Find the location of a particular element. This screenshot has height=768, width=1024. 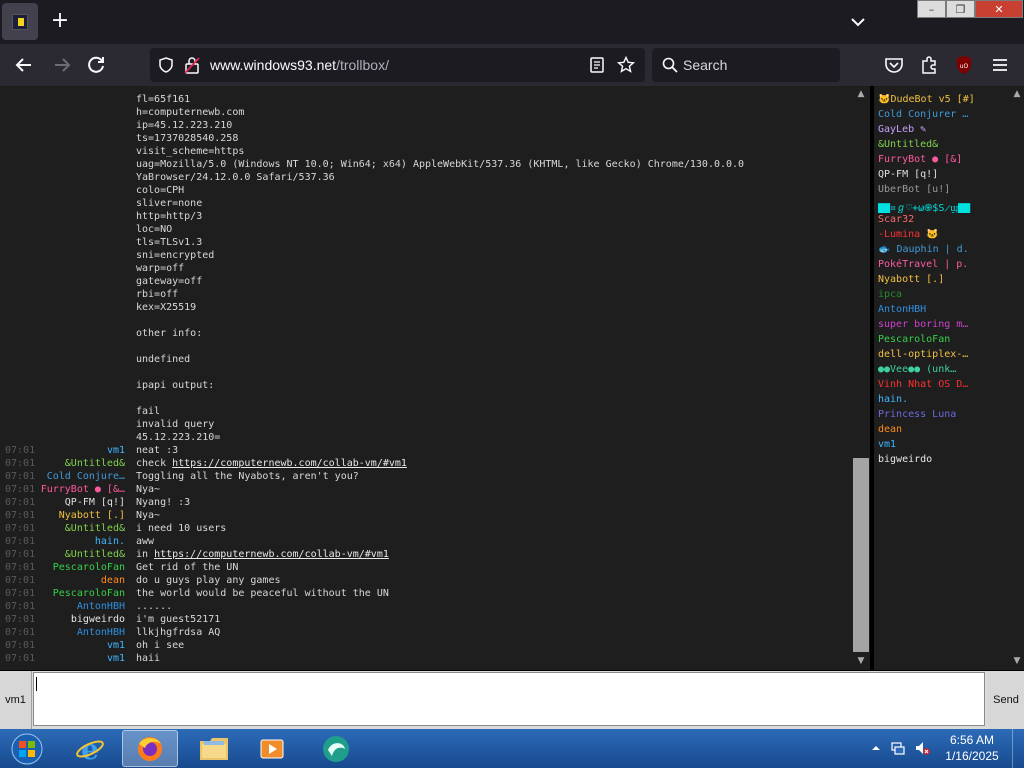

new-tab-button: + is located at coordinates (60, 22).